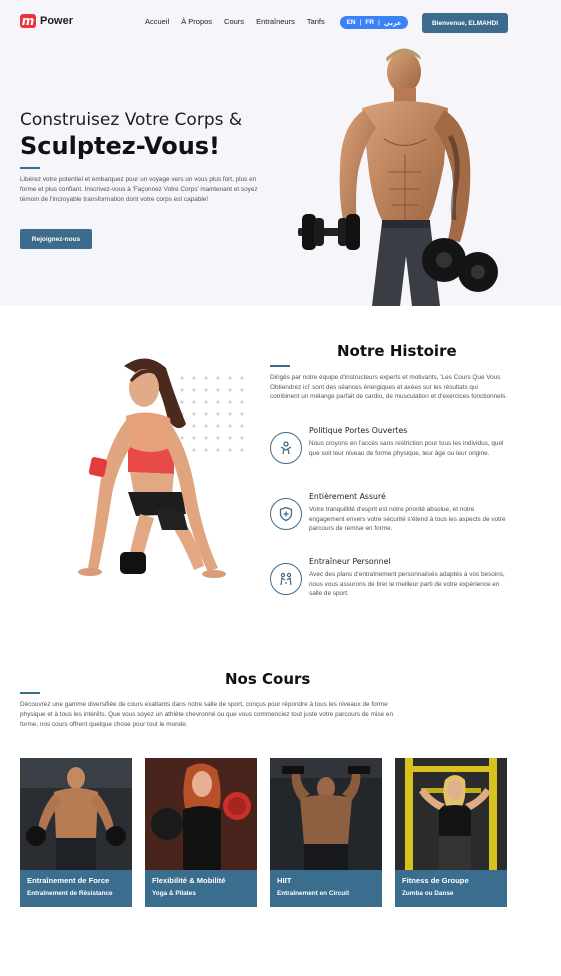  I want to click on history-accent-line, so click(280, 366).